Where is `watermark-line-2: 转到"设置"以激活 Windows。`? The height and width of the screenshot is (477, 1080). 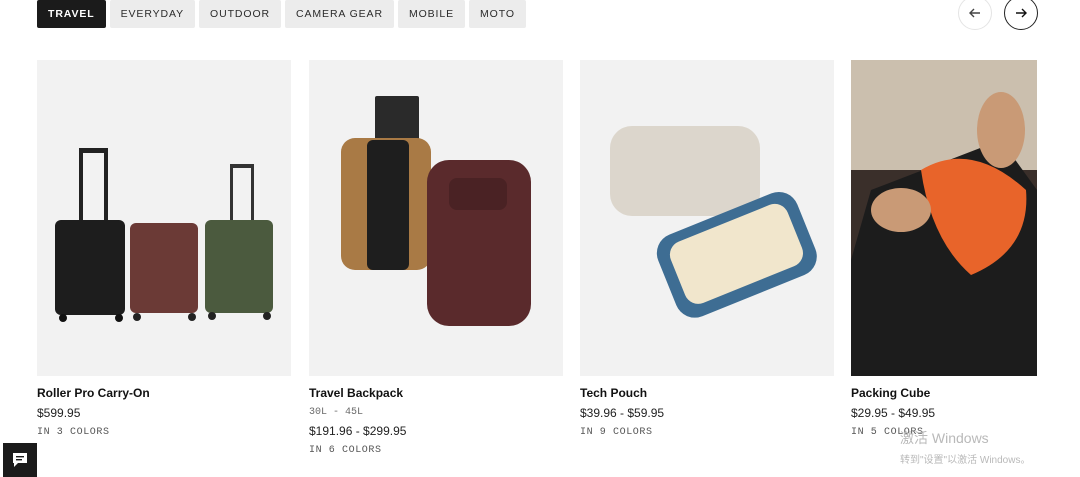
watermark-line-2: 转到"设置"以激活 Windows。 is located at coordinates (965, 460).